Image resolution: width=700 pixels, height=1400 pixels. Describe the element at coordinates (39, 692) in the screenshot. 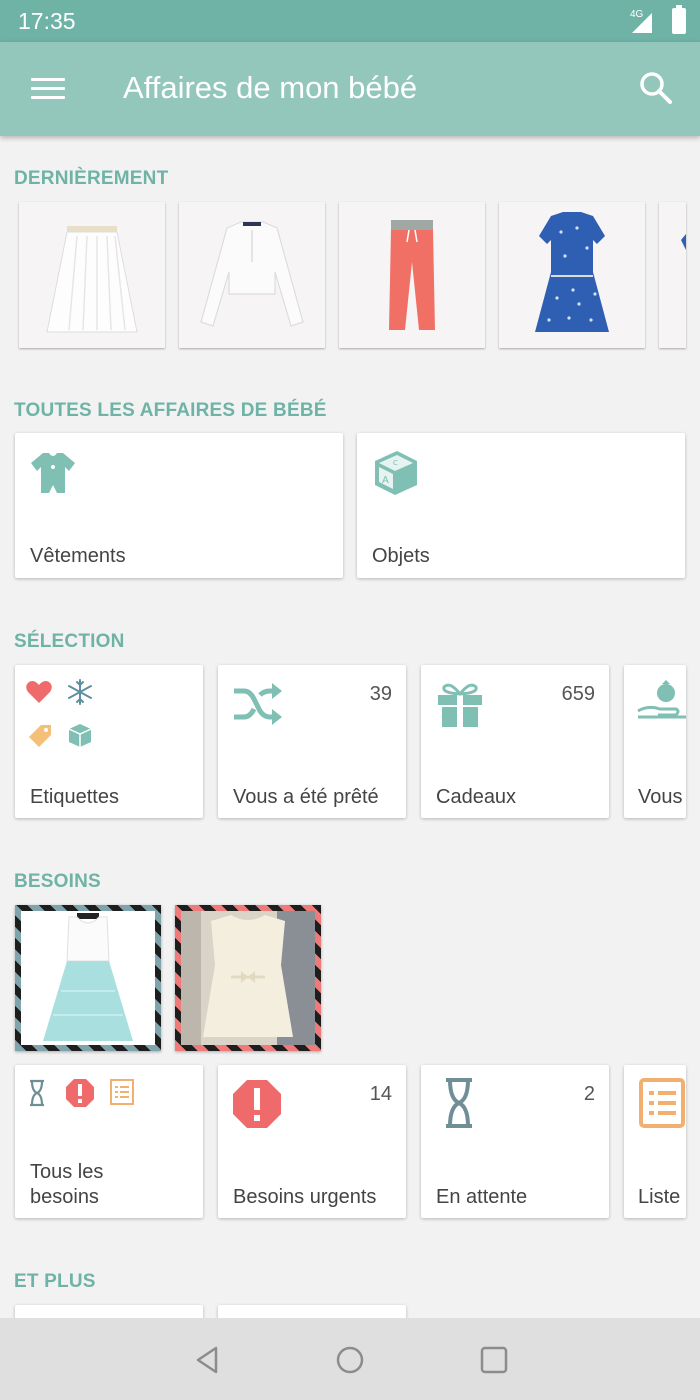

I see `heart-icon` at that location.